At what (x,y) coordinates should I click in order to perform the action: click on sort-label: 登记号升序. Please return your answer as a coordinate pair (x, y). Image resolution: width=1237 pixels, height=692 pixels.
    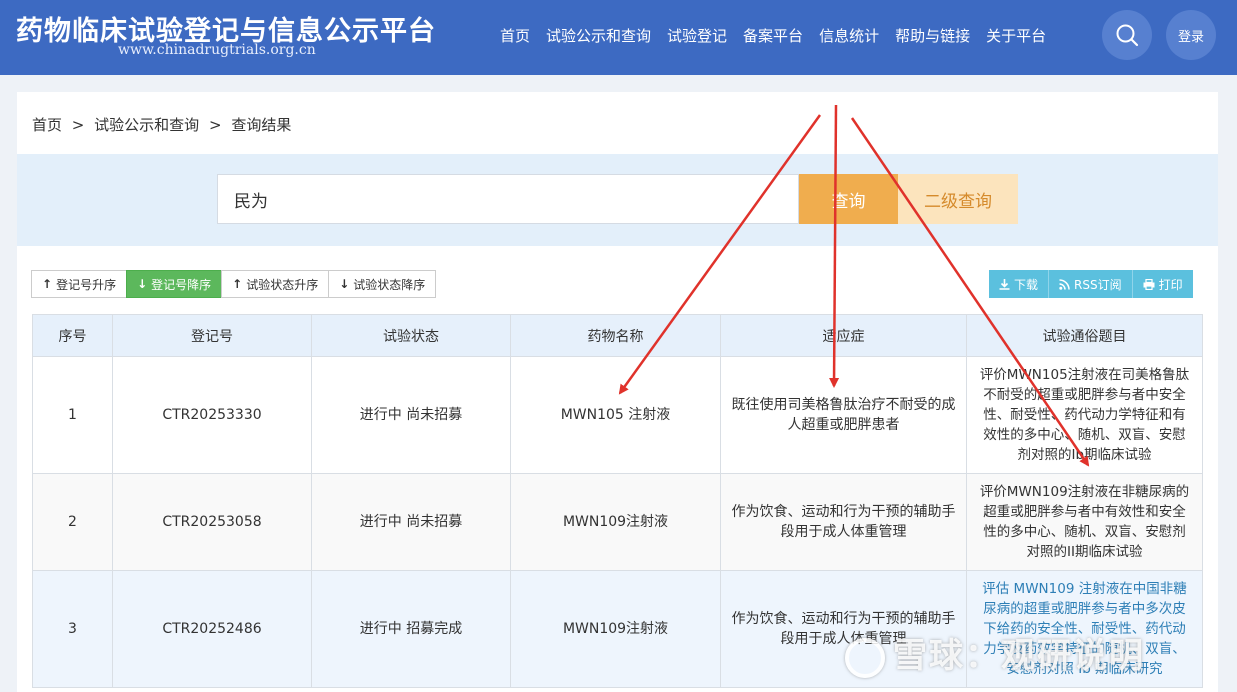
    Looking at the image, I should click on (86, 284).